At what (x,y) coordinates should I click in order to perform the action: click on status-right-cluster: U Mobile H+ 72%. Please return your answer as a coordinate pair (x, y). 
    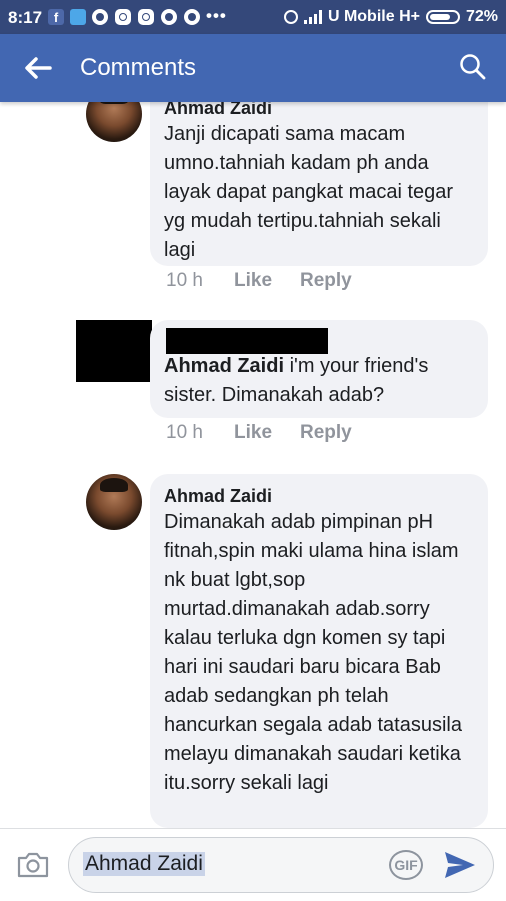
    Looking at the image, I should click on (390, 17).